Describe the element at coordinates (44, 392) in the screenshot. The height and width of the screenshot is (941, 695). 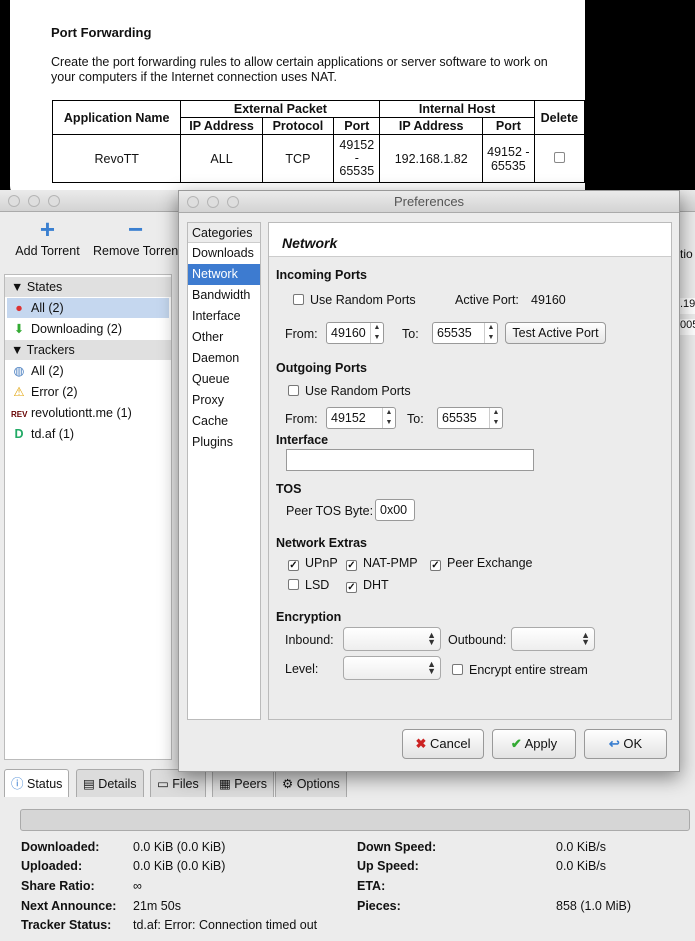
I see `sidebar-item-error: ⚠ Error (2)` at that location.